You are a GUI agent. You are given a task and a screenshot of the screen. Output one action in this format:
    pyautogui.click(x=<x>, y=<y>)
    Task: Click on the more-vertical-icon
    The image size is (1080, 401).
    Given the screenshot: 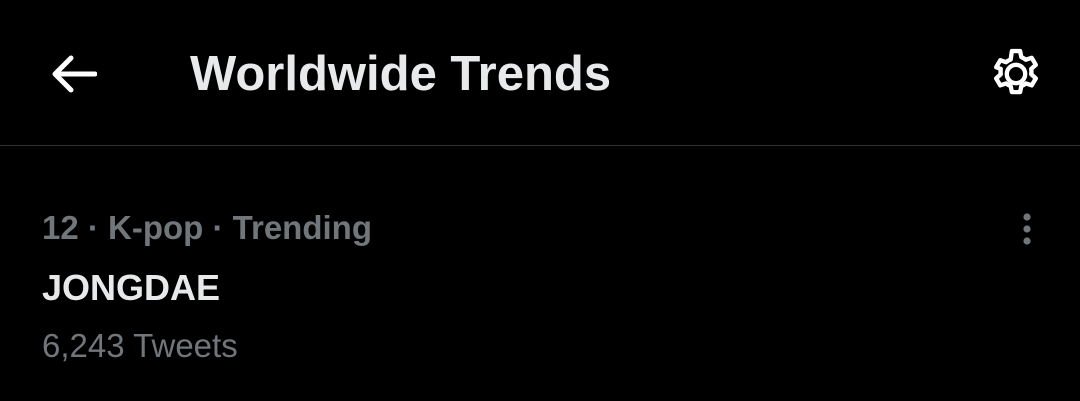 What is the action you would take?
    pyautogui.click(x=1027, y=229)
    